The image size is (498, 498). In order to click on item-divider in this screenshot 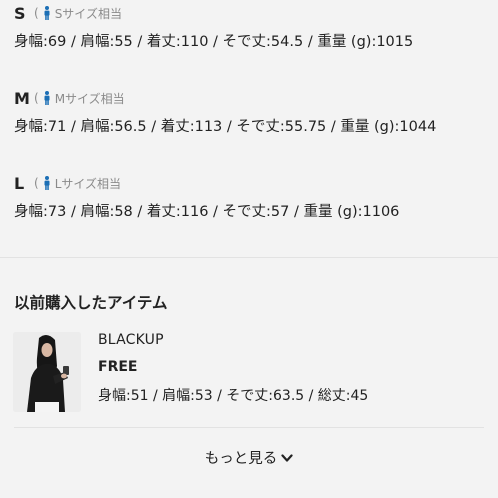, I will do `click(249, 427)`.